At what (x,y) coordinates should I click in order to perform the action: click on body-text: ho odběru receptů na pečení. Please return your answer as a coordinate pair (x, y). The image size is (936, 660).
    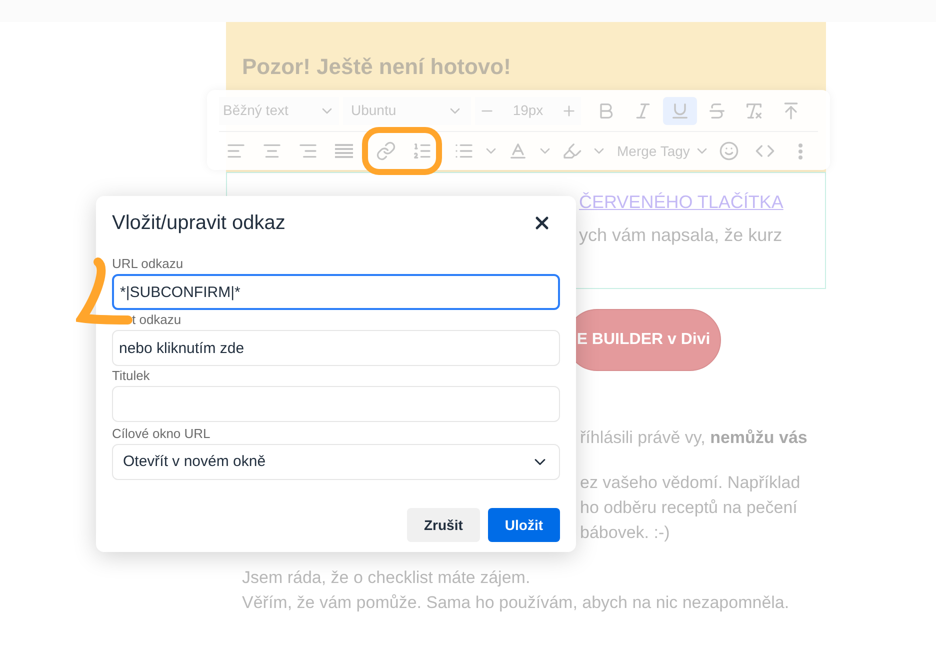
    Looking at the image, I should click on (689, 508).